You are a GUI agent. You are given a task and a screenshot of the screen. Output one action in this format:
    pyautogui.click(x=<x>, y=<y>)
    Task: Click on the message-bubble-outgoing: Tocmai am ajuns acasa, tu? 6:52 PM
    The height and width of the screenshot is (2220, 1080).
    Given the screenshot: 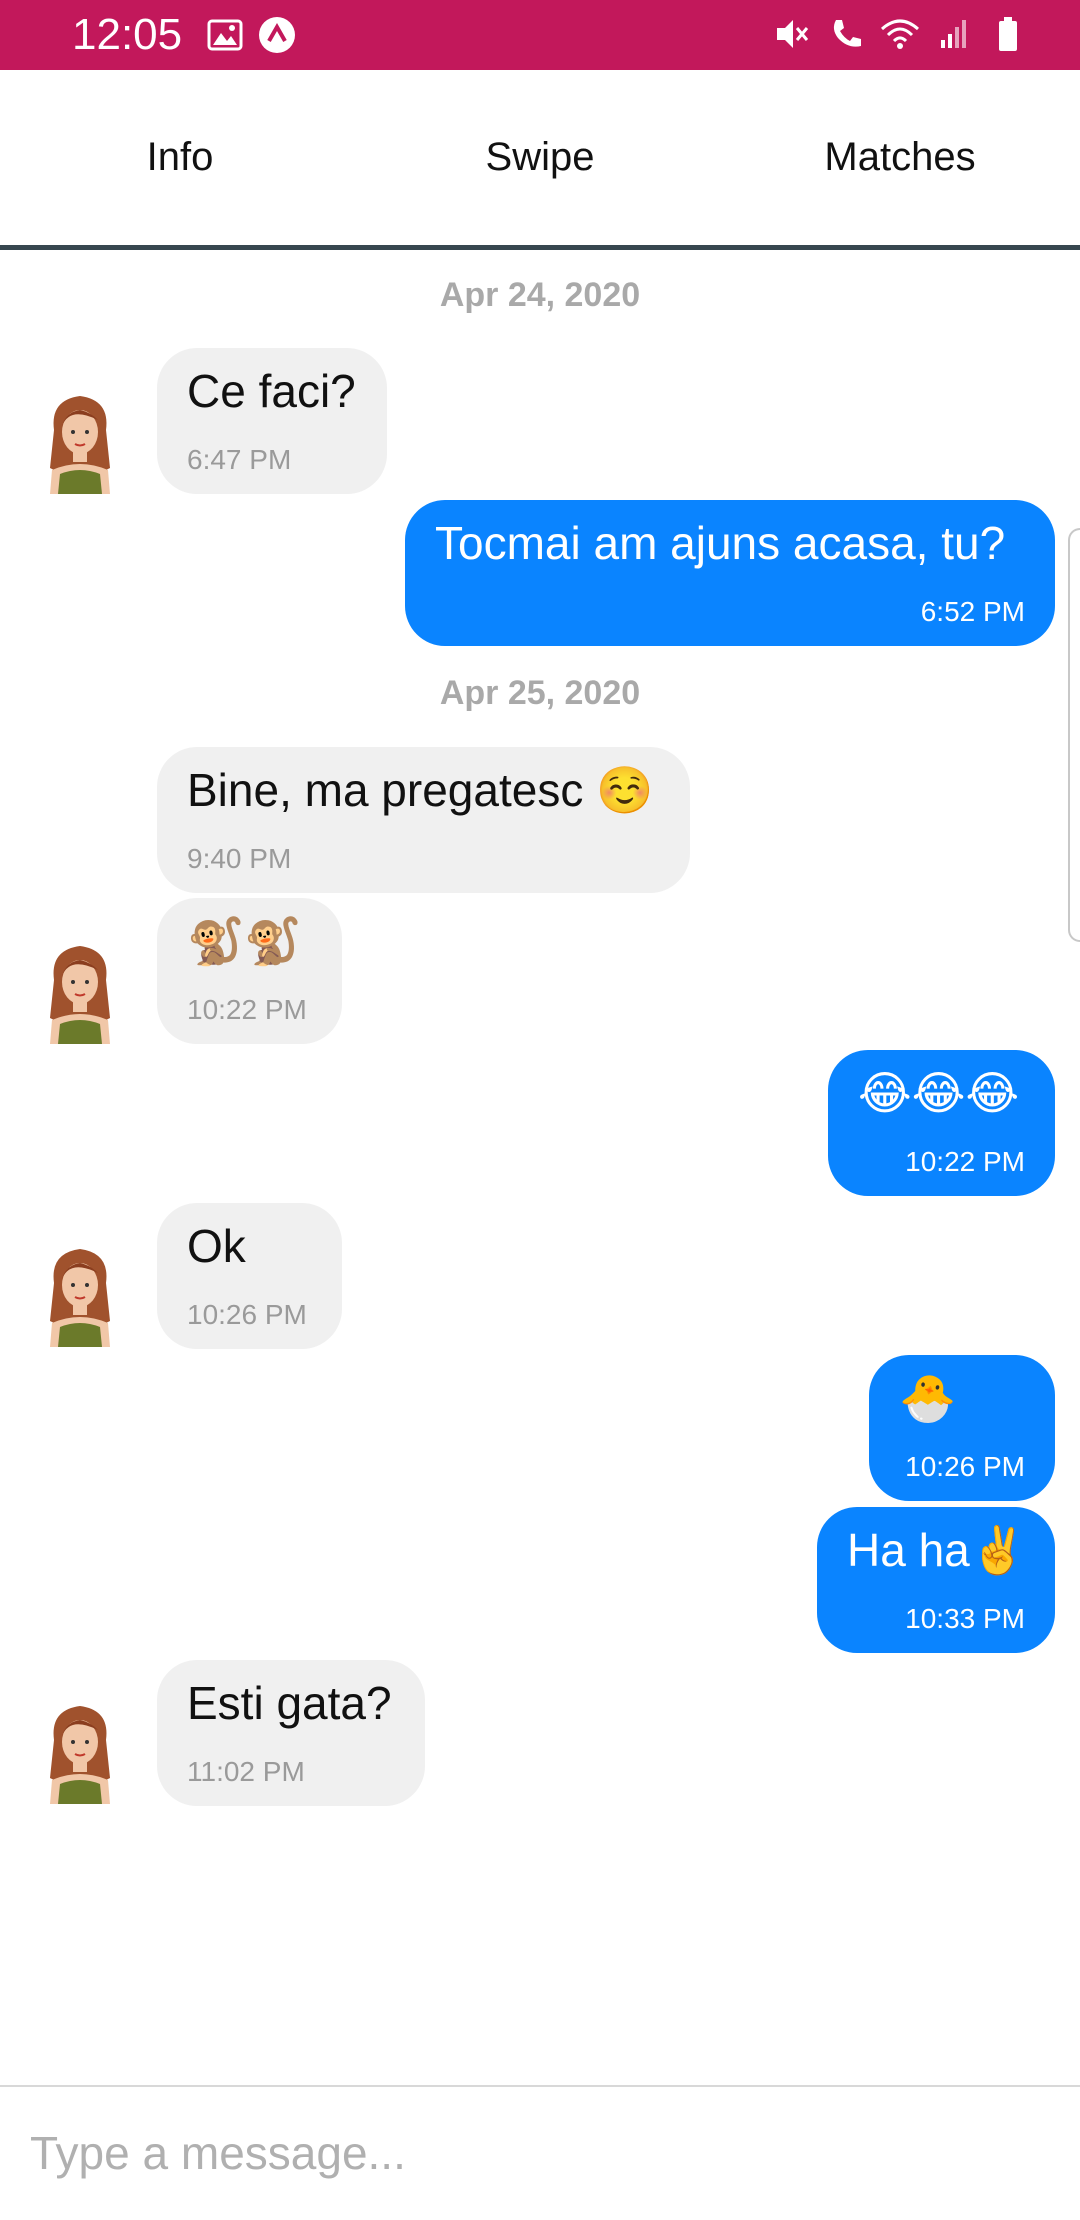 What is the action you would take?
    pyautogui.click(x=730, y=573)
    